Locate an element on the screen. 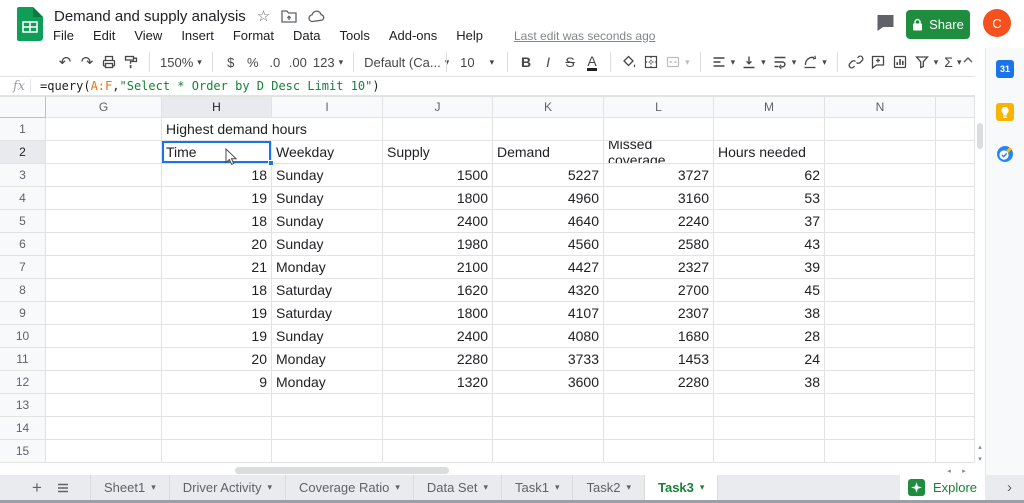 The height and width of the screenshot is (503, 1024). cell-J3: 1500 is located at coordinates (438, 175).